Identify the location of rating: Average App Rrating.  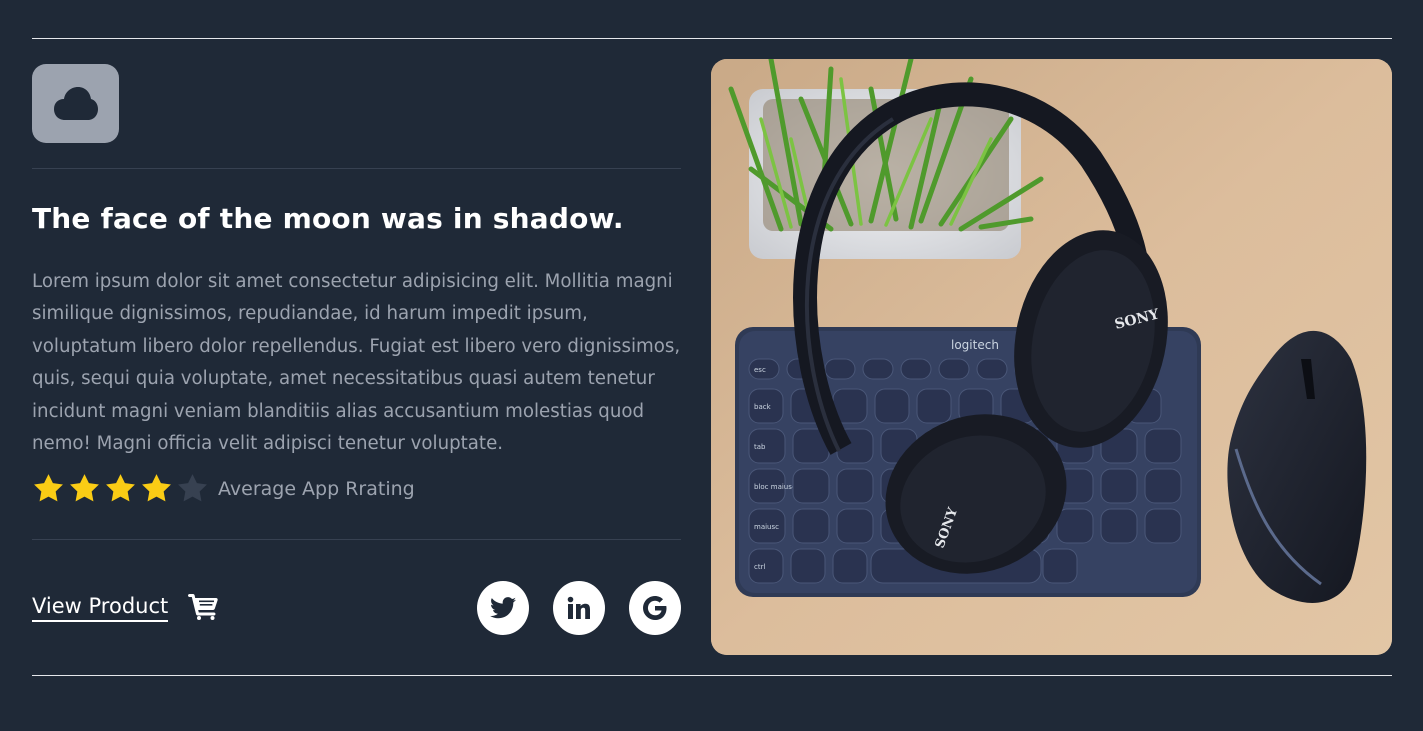
(223, 488).